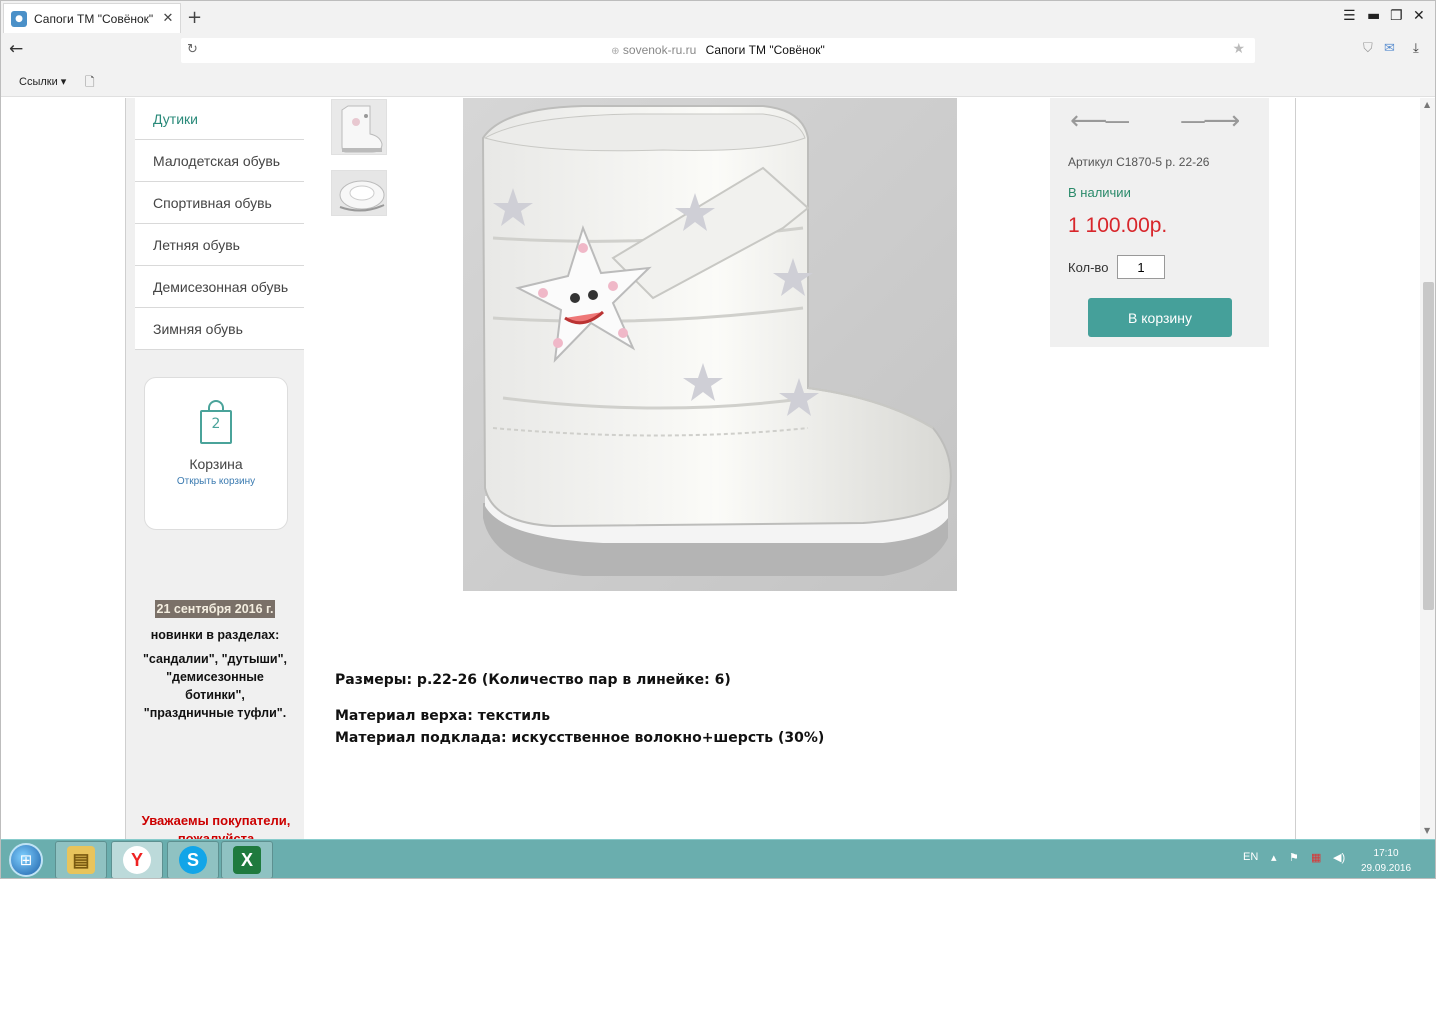 Image resolution: width=1448 pixels, height=1024 pixels. I want to click on url-text: ⊕ sovenok-ru.ru Сапоги ТМ "Совёнок", so click(718, 50).